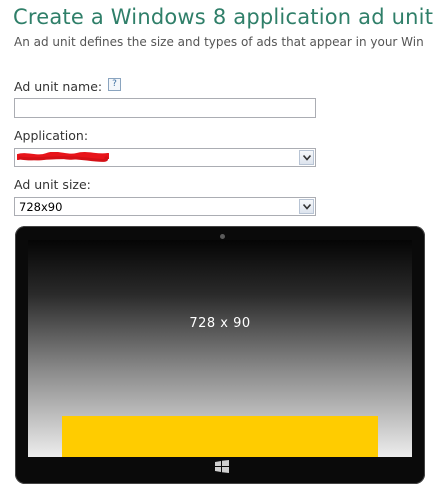  I want to click on ad-unit-name-label: Ad unit name:, so click(58, 86).